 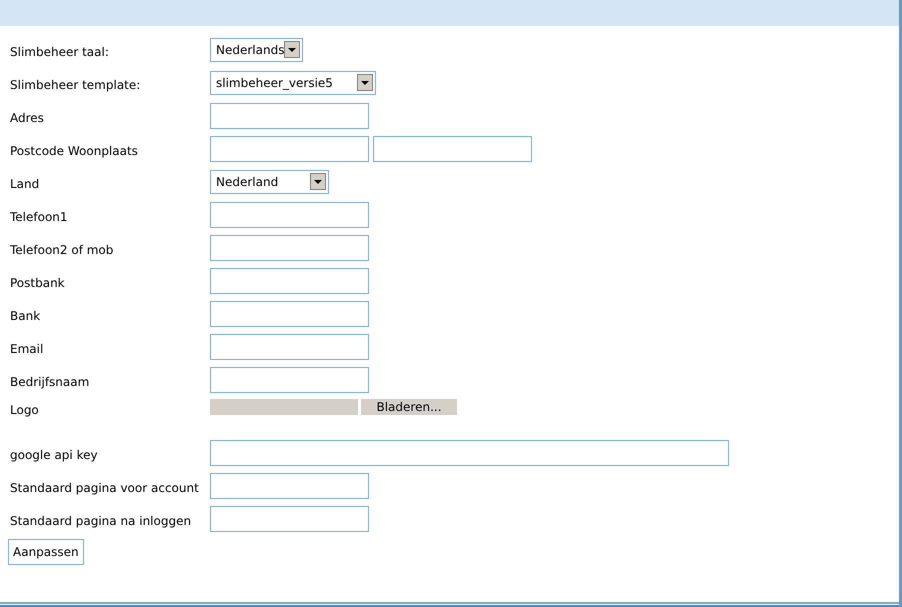 What do you see at coordinates (293, 82) in the screenshot?
I see `dropdown: slimbeheer_versie5` at bounding box center [293, 82].